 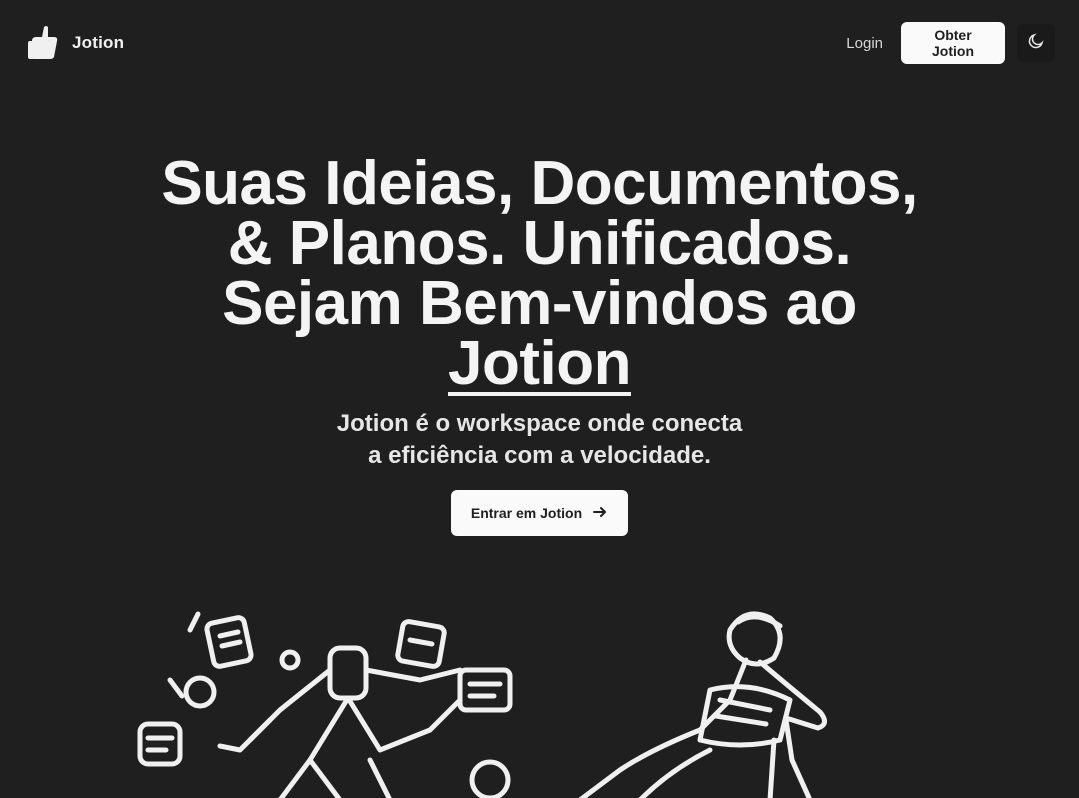 I want to click on documents-illustration, so click(x=330, y=699).